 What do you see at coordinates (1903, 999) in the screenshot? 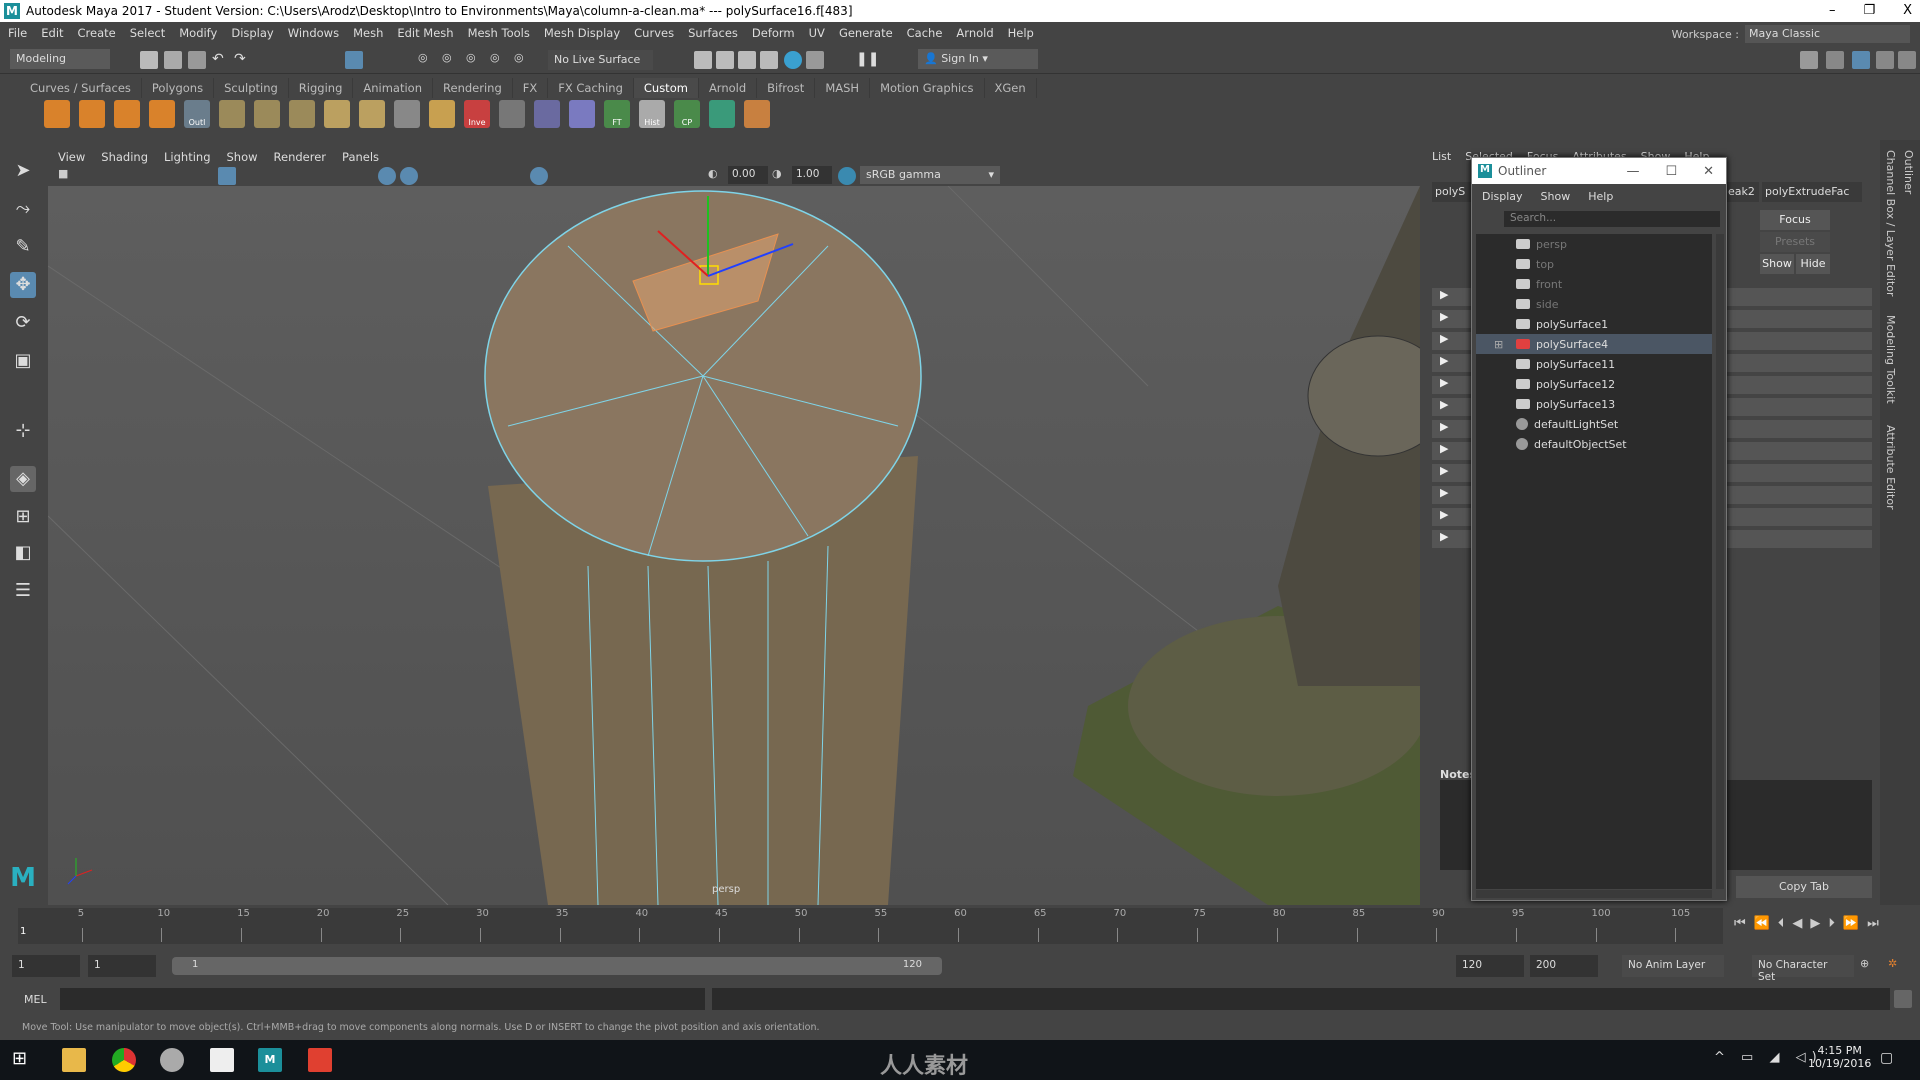
I see `script-editor-icon` at bounding box center [1903, 999].